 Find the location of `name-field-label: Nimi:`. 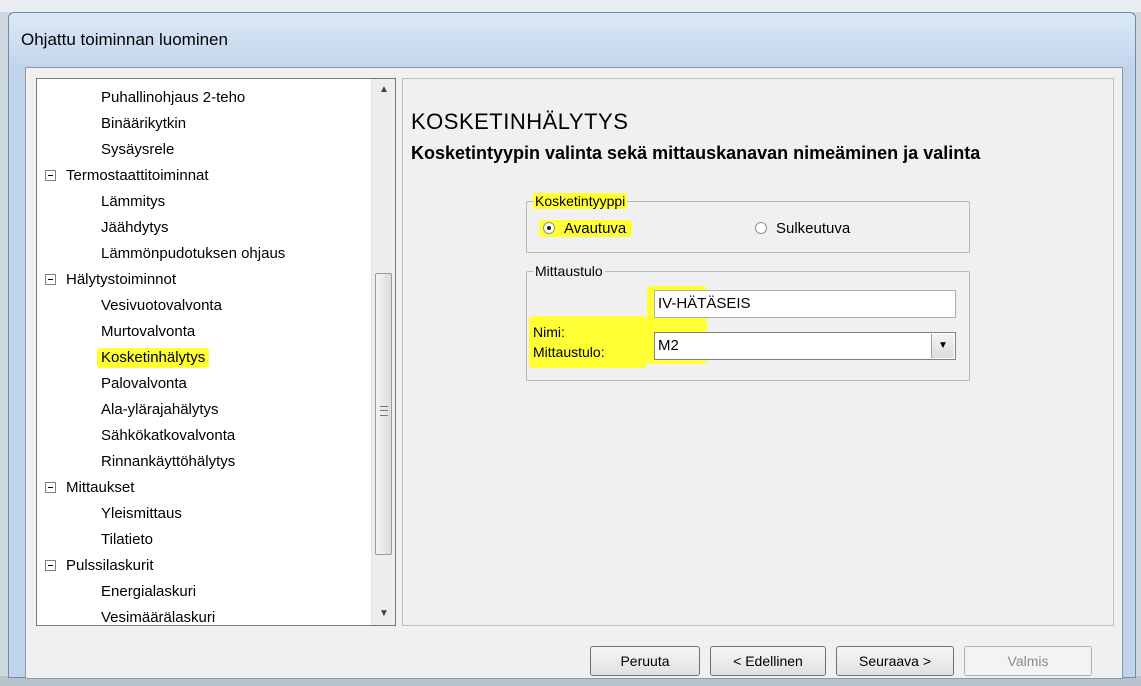

name-field-label: Nimi: is located at coordinates (549, 332).